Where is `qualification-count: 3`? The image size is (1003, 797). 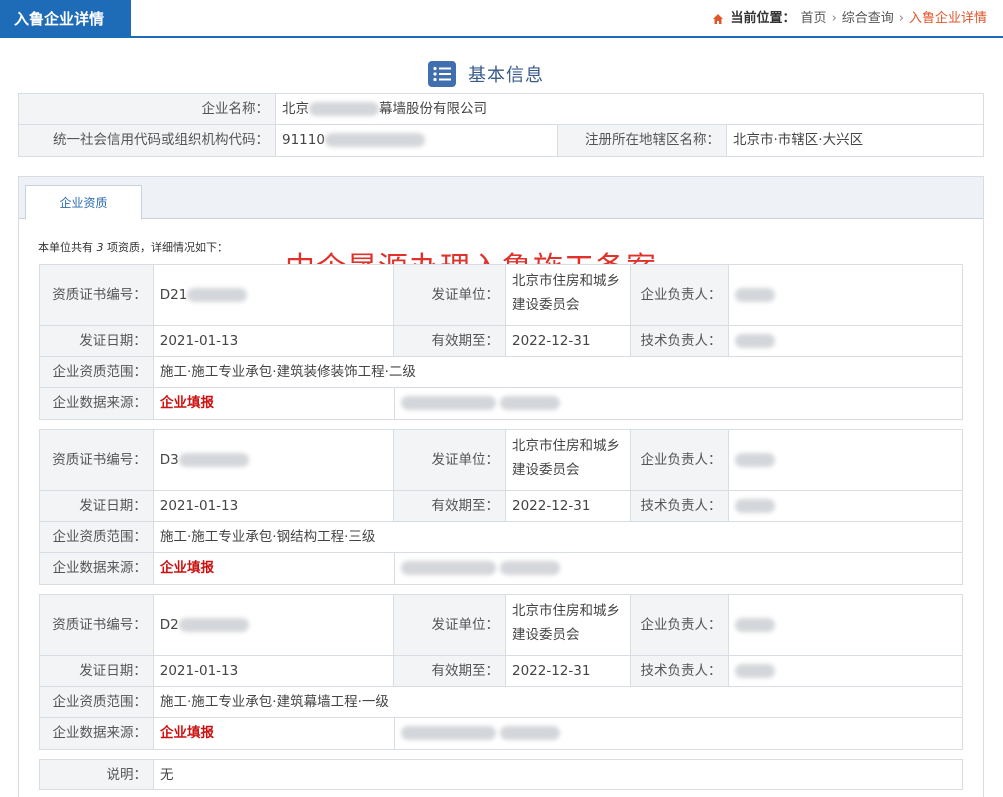
qualification-count: 3 is located at coordinates (100, 247).